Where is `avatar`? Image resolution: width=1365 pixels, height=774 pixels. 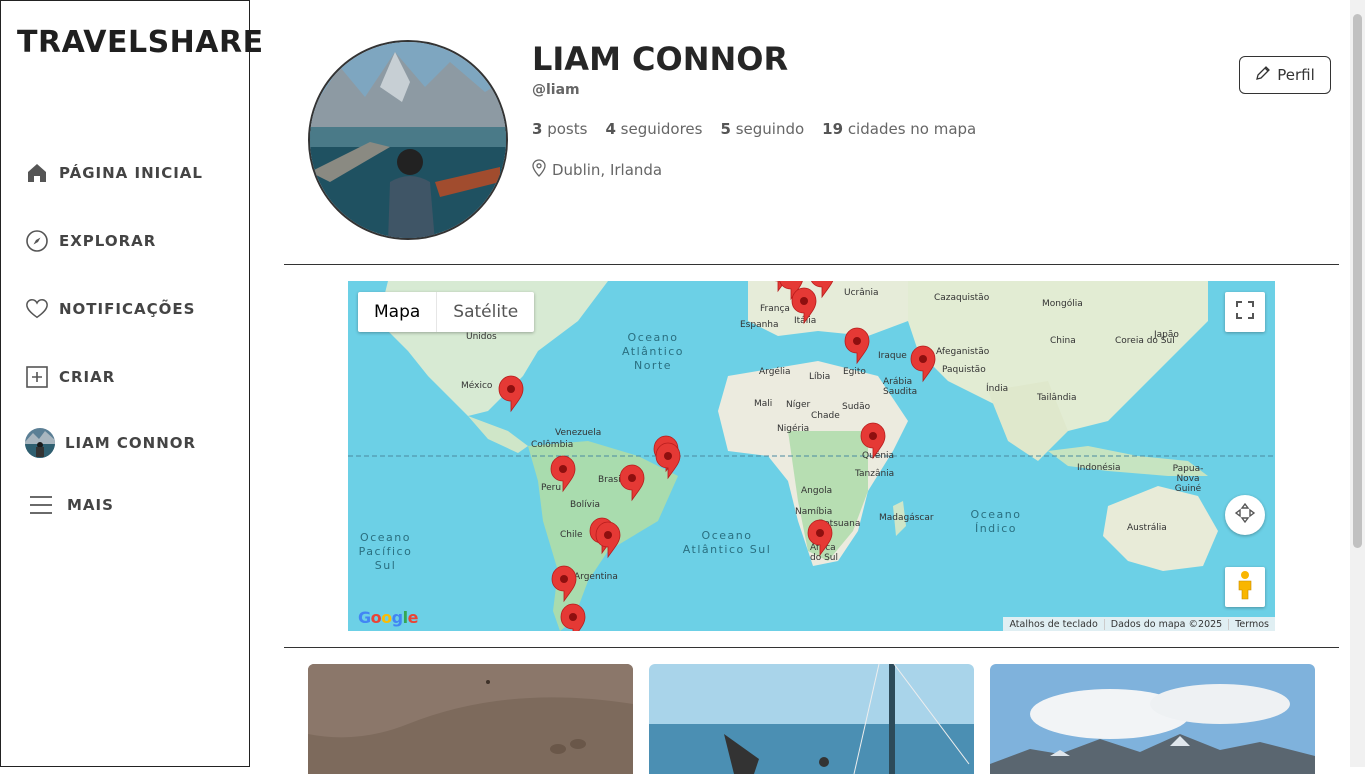
avatar is located at coordinates (40, 443).